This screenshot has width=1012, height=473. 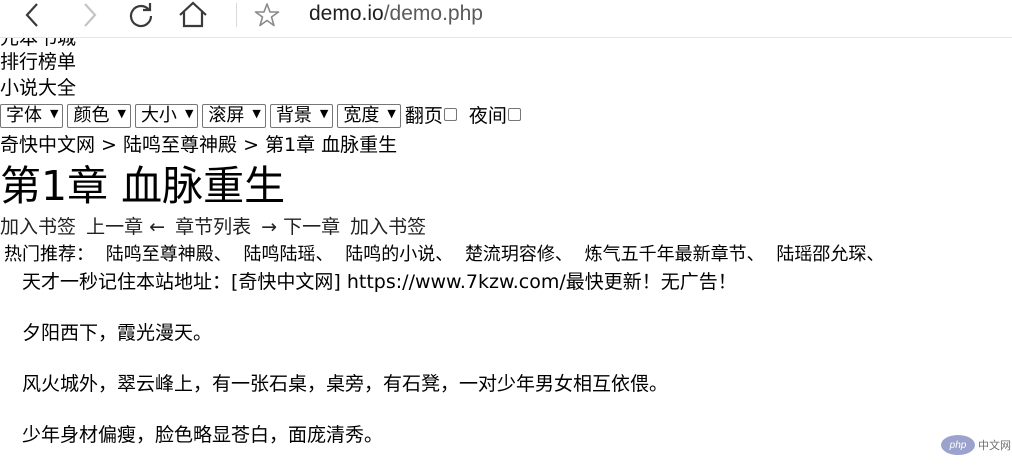 I want to click on address-bar: demo.io/demo.php, so click(x=396, y=15).